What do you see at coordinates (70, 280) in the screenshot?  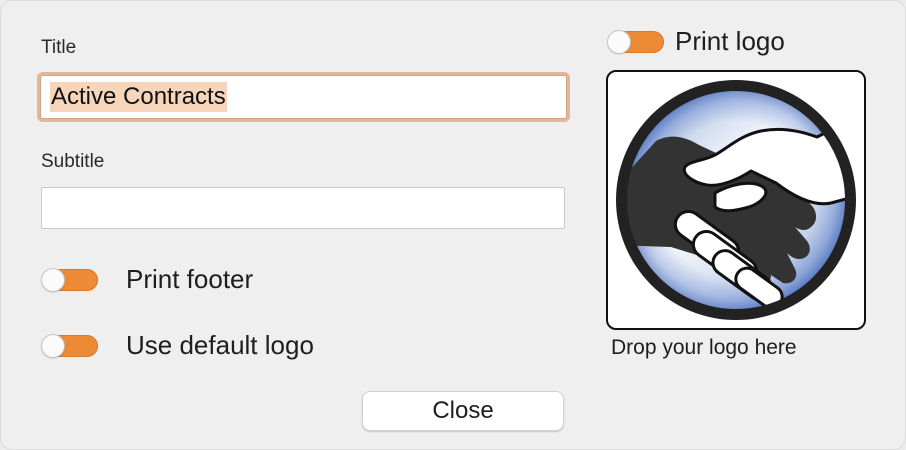 I see `print-footer-toggle` at bounding box center [70, 280].